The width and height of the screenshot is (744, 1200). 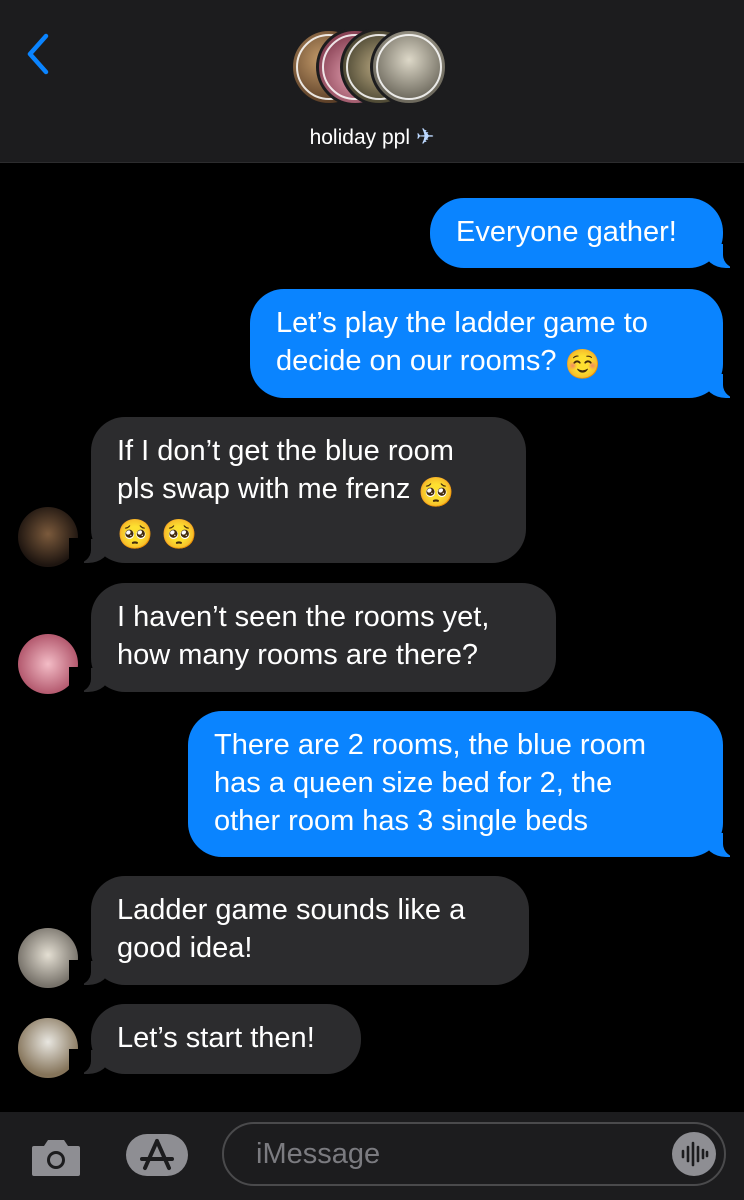 I want to click on group-title: holiday ppl ✈, so click(x=372, y=137).